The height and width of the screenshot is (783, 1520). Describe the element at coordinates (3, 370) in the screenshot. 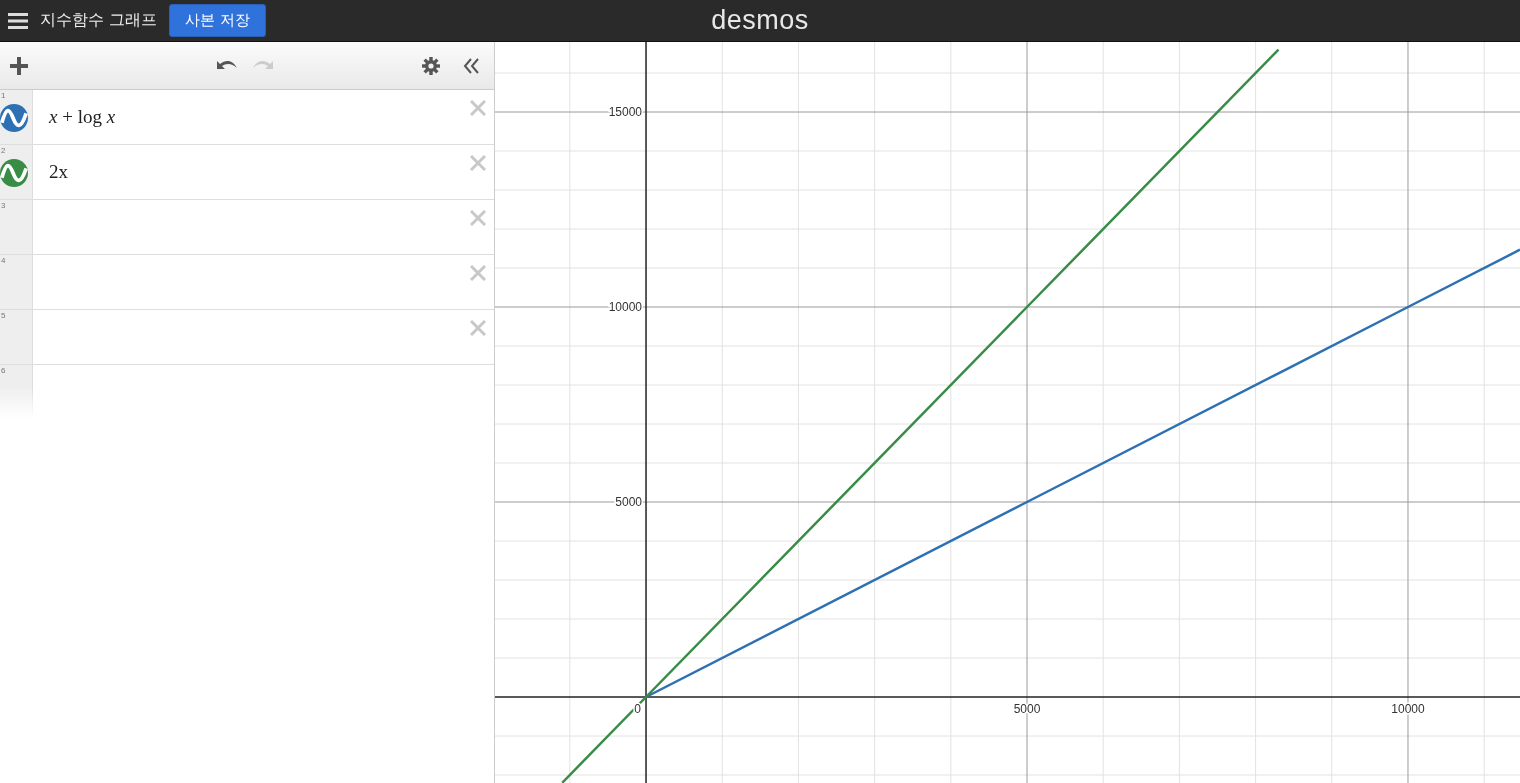

I see `row-number: 6` at that location.